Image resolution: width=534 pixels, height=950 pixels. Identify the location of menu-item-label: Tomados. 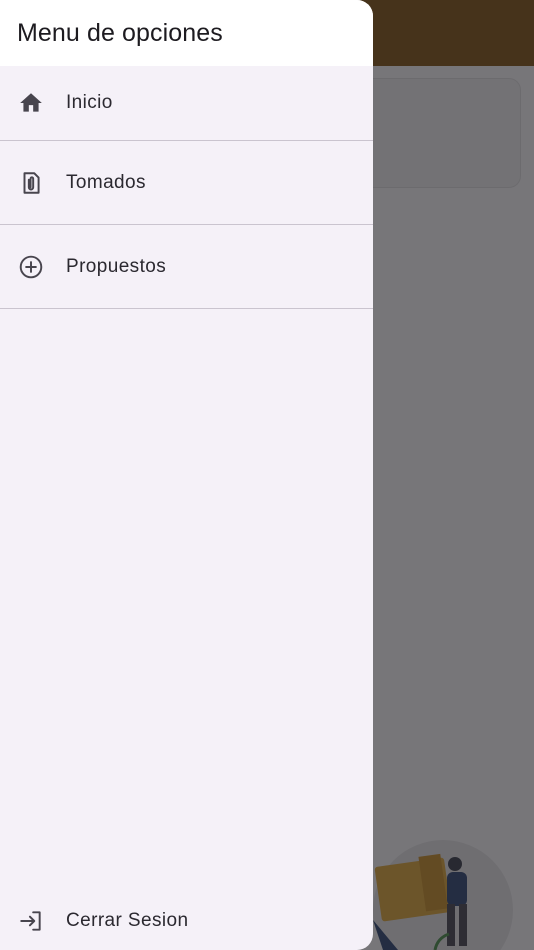
(106, 182).